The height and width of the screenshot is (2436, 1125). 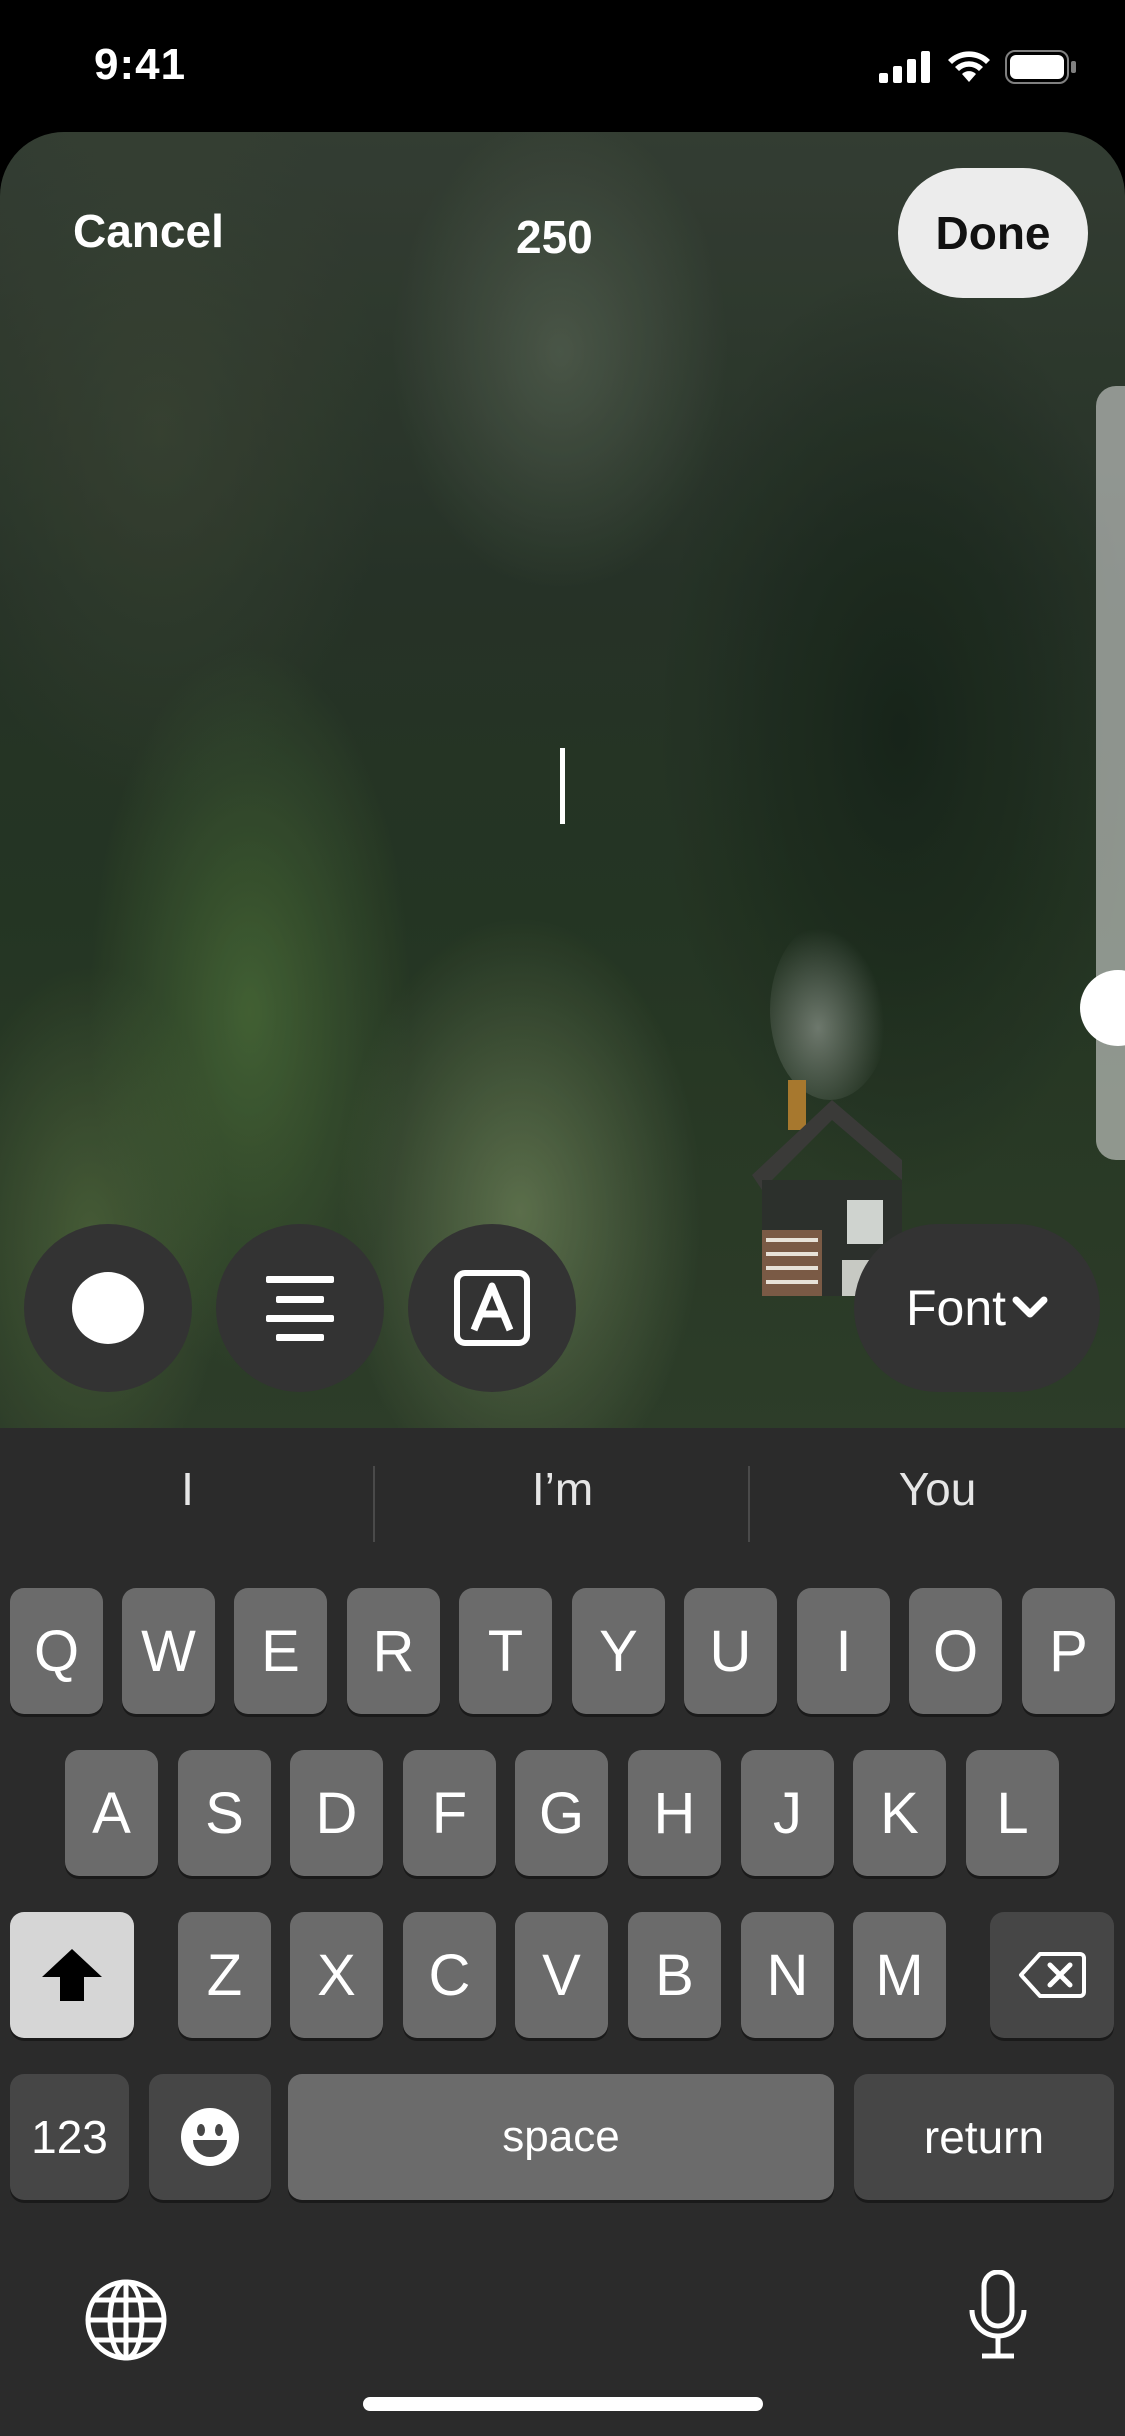 What do you see at coordinates (449, 1975) in the screenshot?
I see `key-c: C` at bounding box center [449, 1975].